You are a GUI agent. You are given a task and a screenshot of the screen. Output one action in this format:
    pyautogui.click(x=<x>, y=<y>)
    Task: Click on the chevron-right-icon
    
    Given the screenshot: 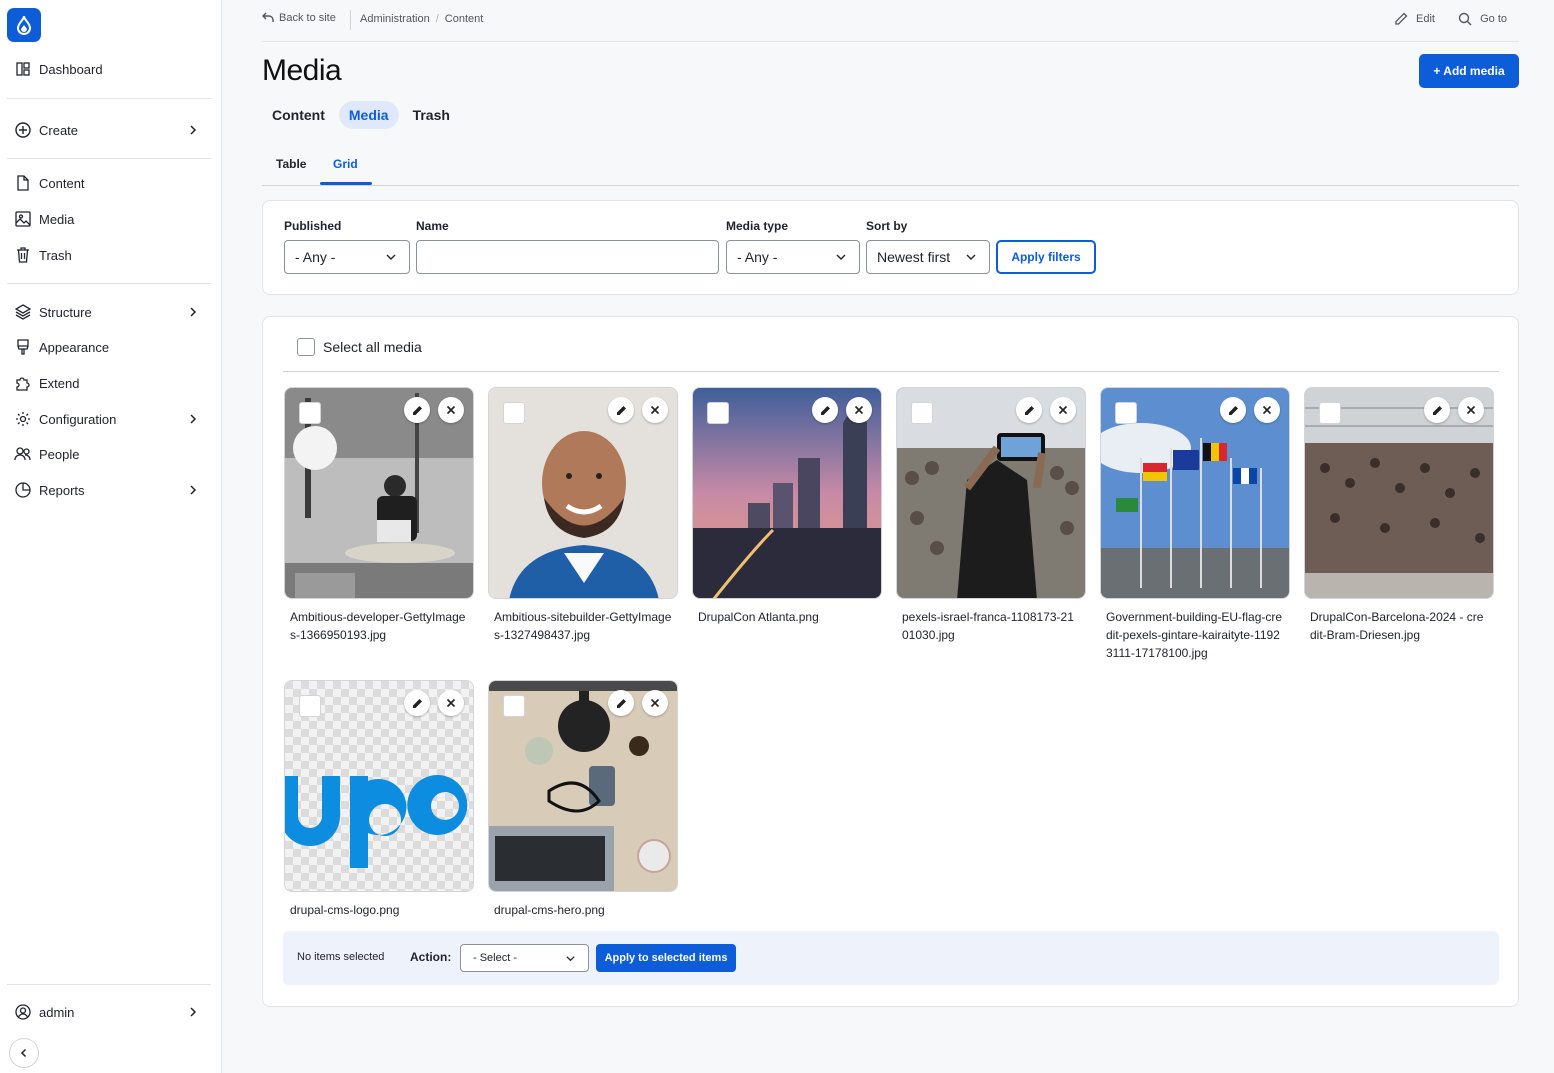 What is the action you would take?
    pyautogui.click(x=193, y=312)
    